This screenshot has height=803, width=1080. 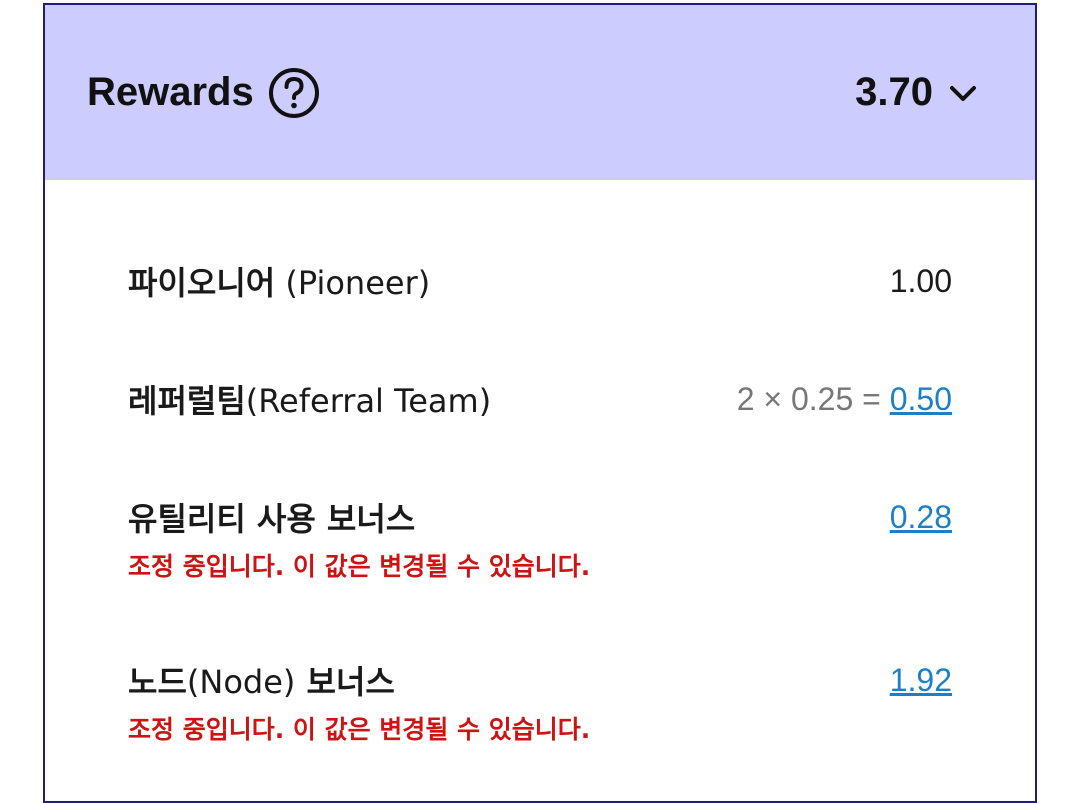 I want to click on utility-bonus-value: 0.28, so click(x=921, y=517).